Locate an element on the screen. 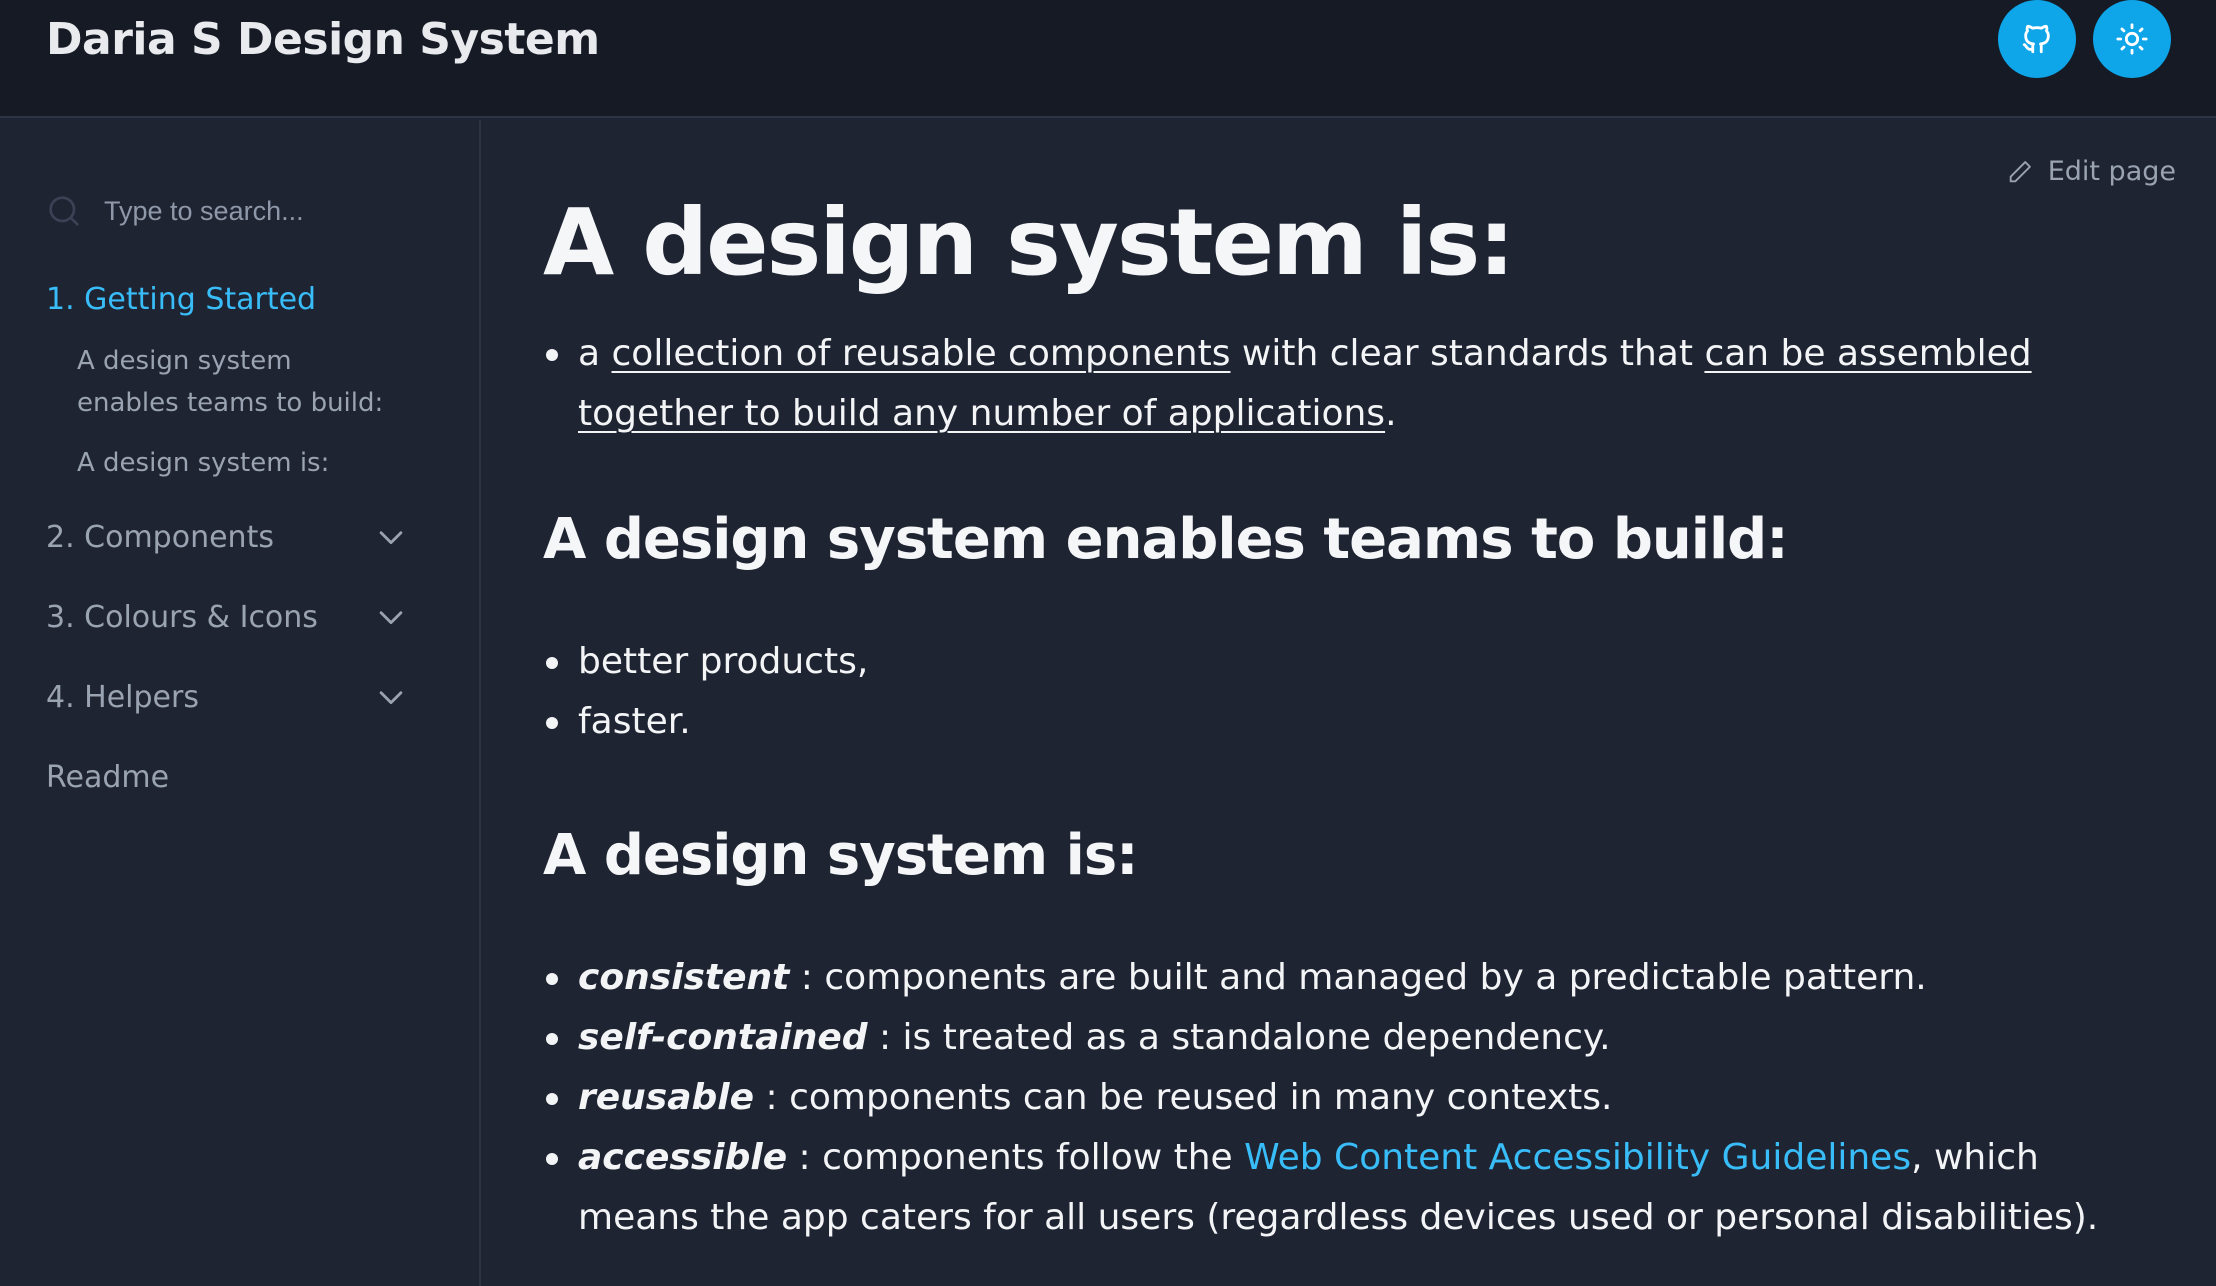 This screenshot has height=1286, width=2216. sidebar-item-helpers: 4. Helpers is located at coordinates (122, 698).